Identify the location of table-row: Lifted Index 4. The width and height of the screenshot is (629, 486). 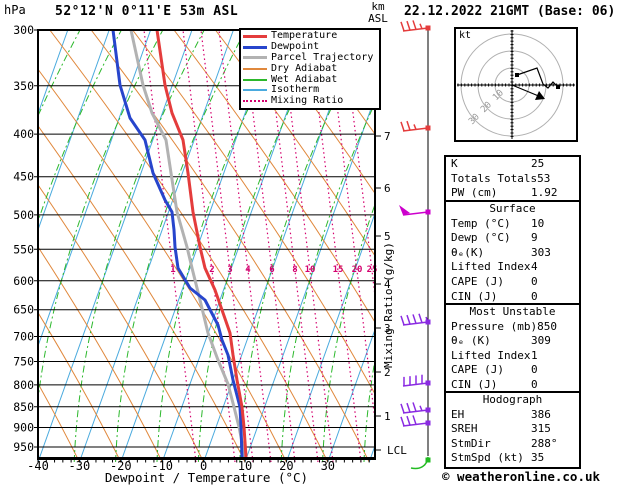
(512, 267).